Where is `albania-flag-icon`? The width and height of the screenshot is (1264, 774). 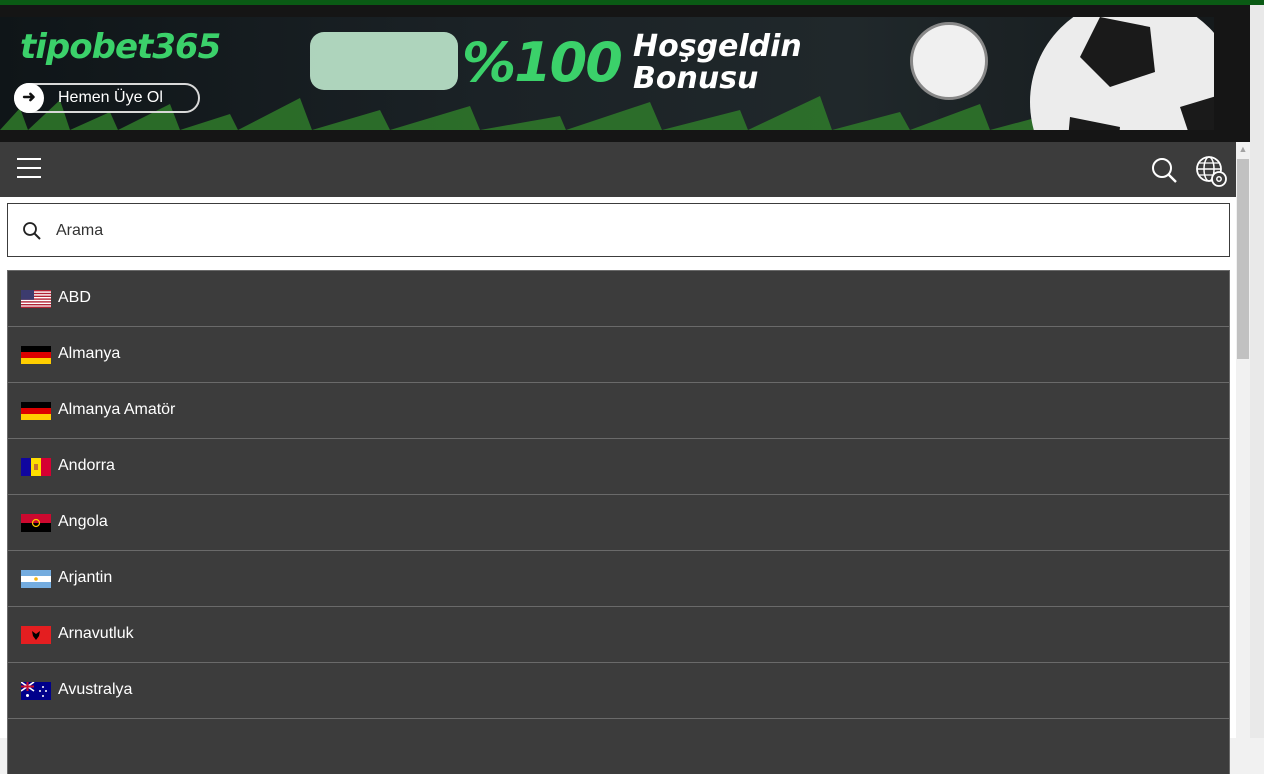
albania-flag-icon is located at coordinates (36, 635).